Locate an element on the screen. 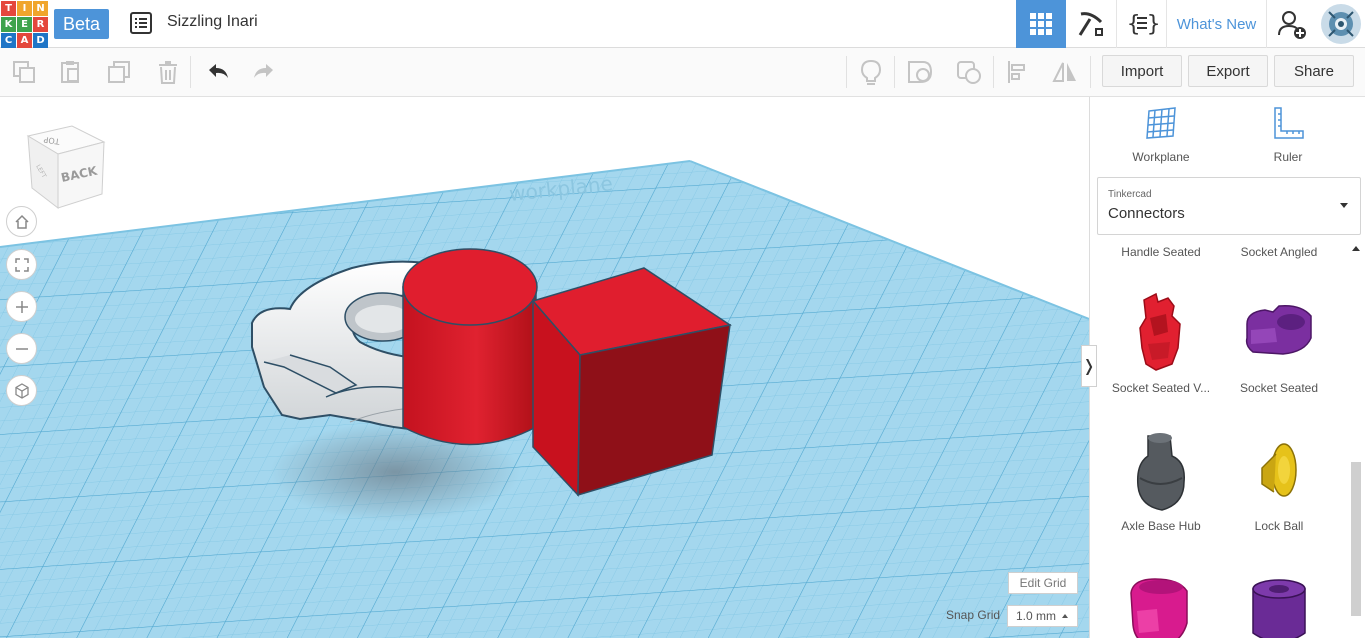 The width and height of the screenshot is (1365, 638). shape-label: Socket Seated is located at coordinates (1279, 388).